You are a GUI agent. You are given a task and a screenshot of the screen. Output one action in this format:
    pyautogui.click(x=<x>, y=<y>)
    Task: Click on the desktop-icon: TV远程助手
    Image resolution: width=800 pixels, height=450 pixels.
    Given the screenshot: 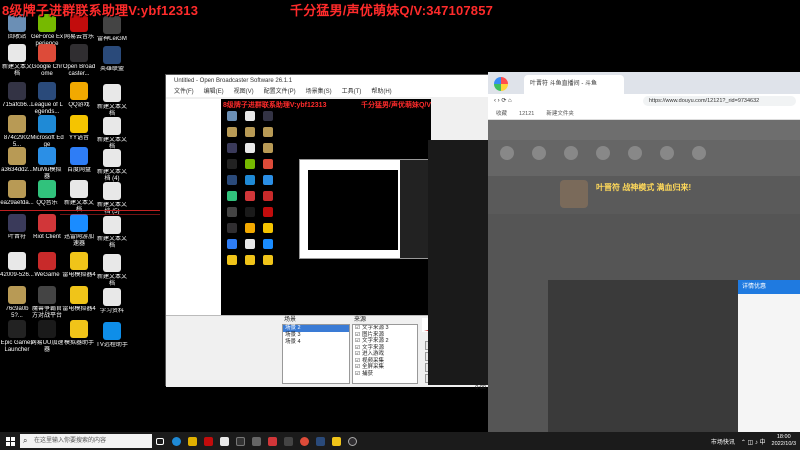 What is the action you would take?
    pyautogui.click(x=112, y=335)
    